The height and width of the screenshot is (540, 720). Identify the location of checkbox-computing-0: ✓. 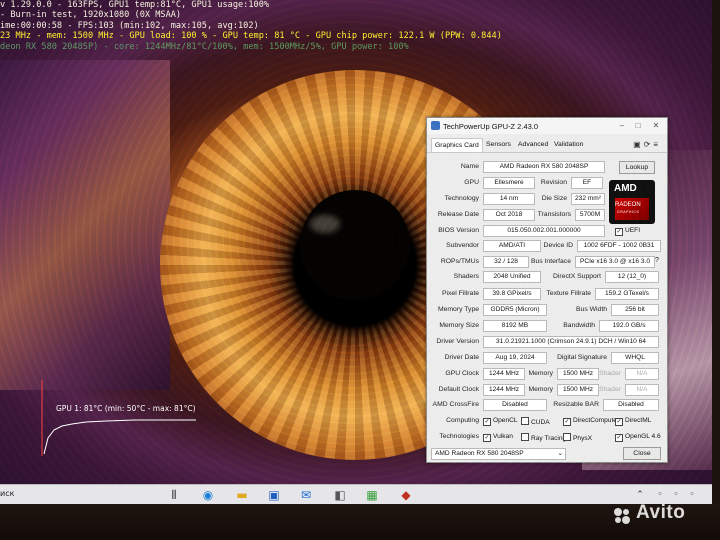
(487, 422).